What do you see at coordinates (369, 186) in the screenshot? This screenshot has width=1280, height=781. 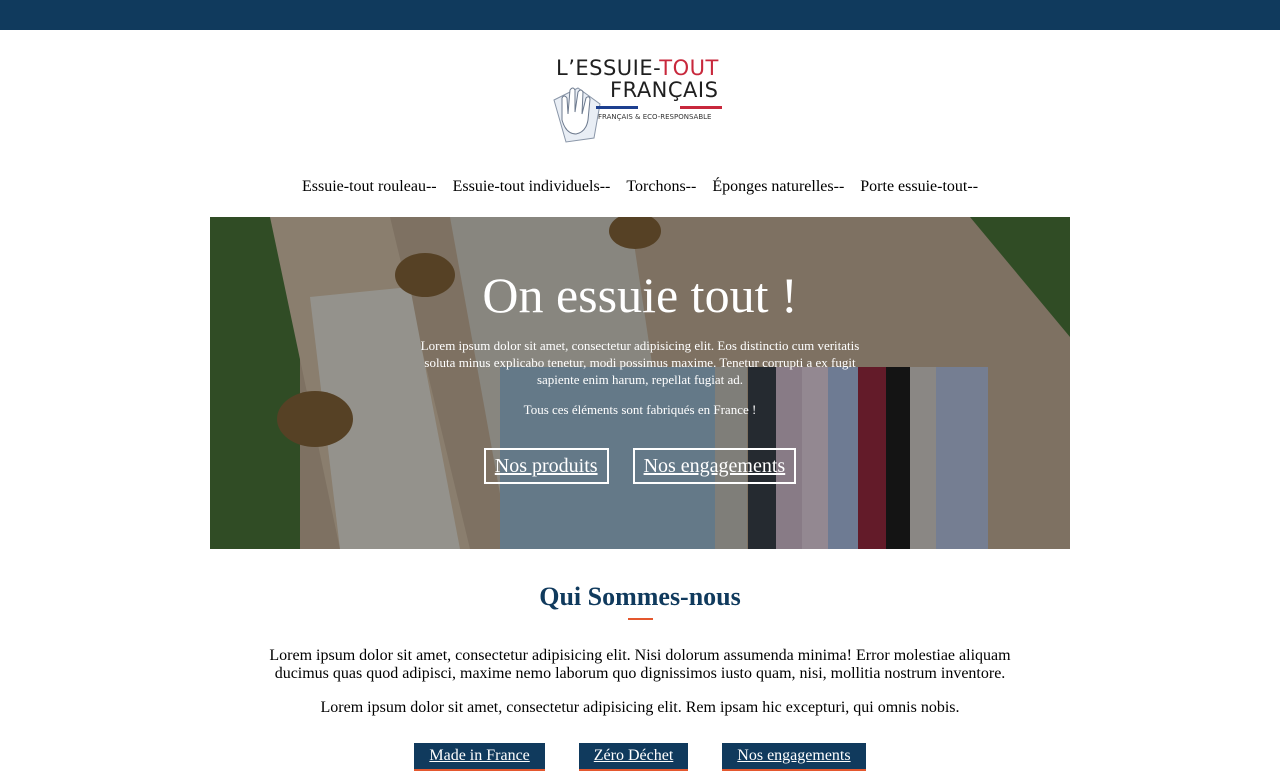 I see `nav-item-essuie-tout-rouleau: Essuie-tout rouleau--` at bounding box center [369, 186].